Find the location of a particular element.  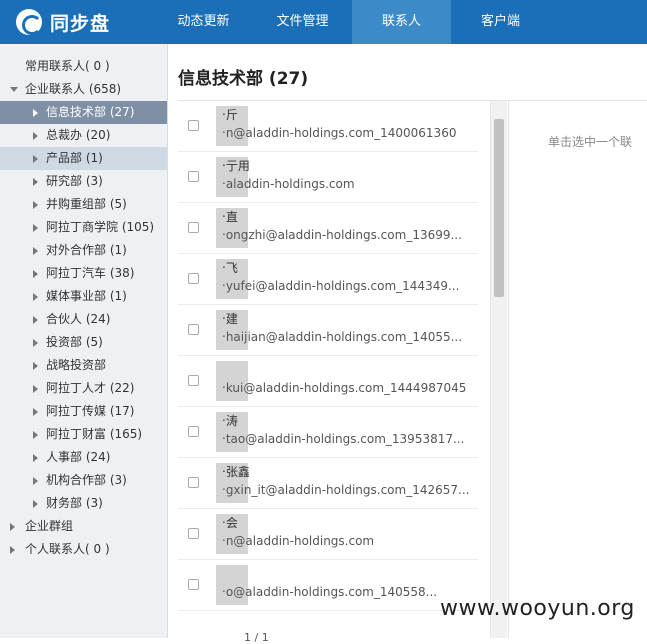

tree-label: 并购重组部 (5) is located at coordinates (86, 204).